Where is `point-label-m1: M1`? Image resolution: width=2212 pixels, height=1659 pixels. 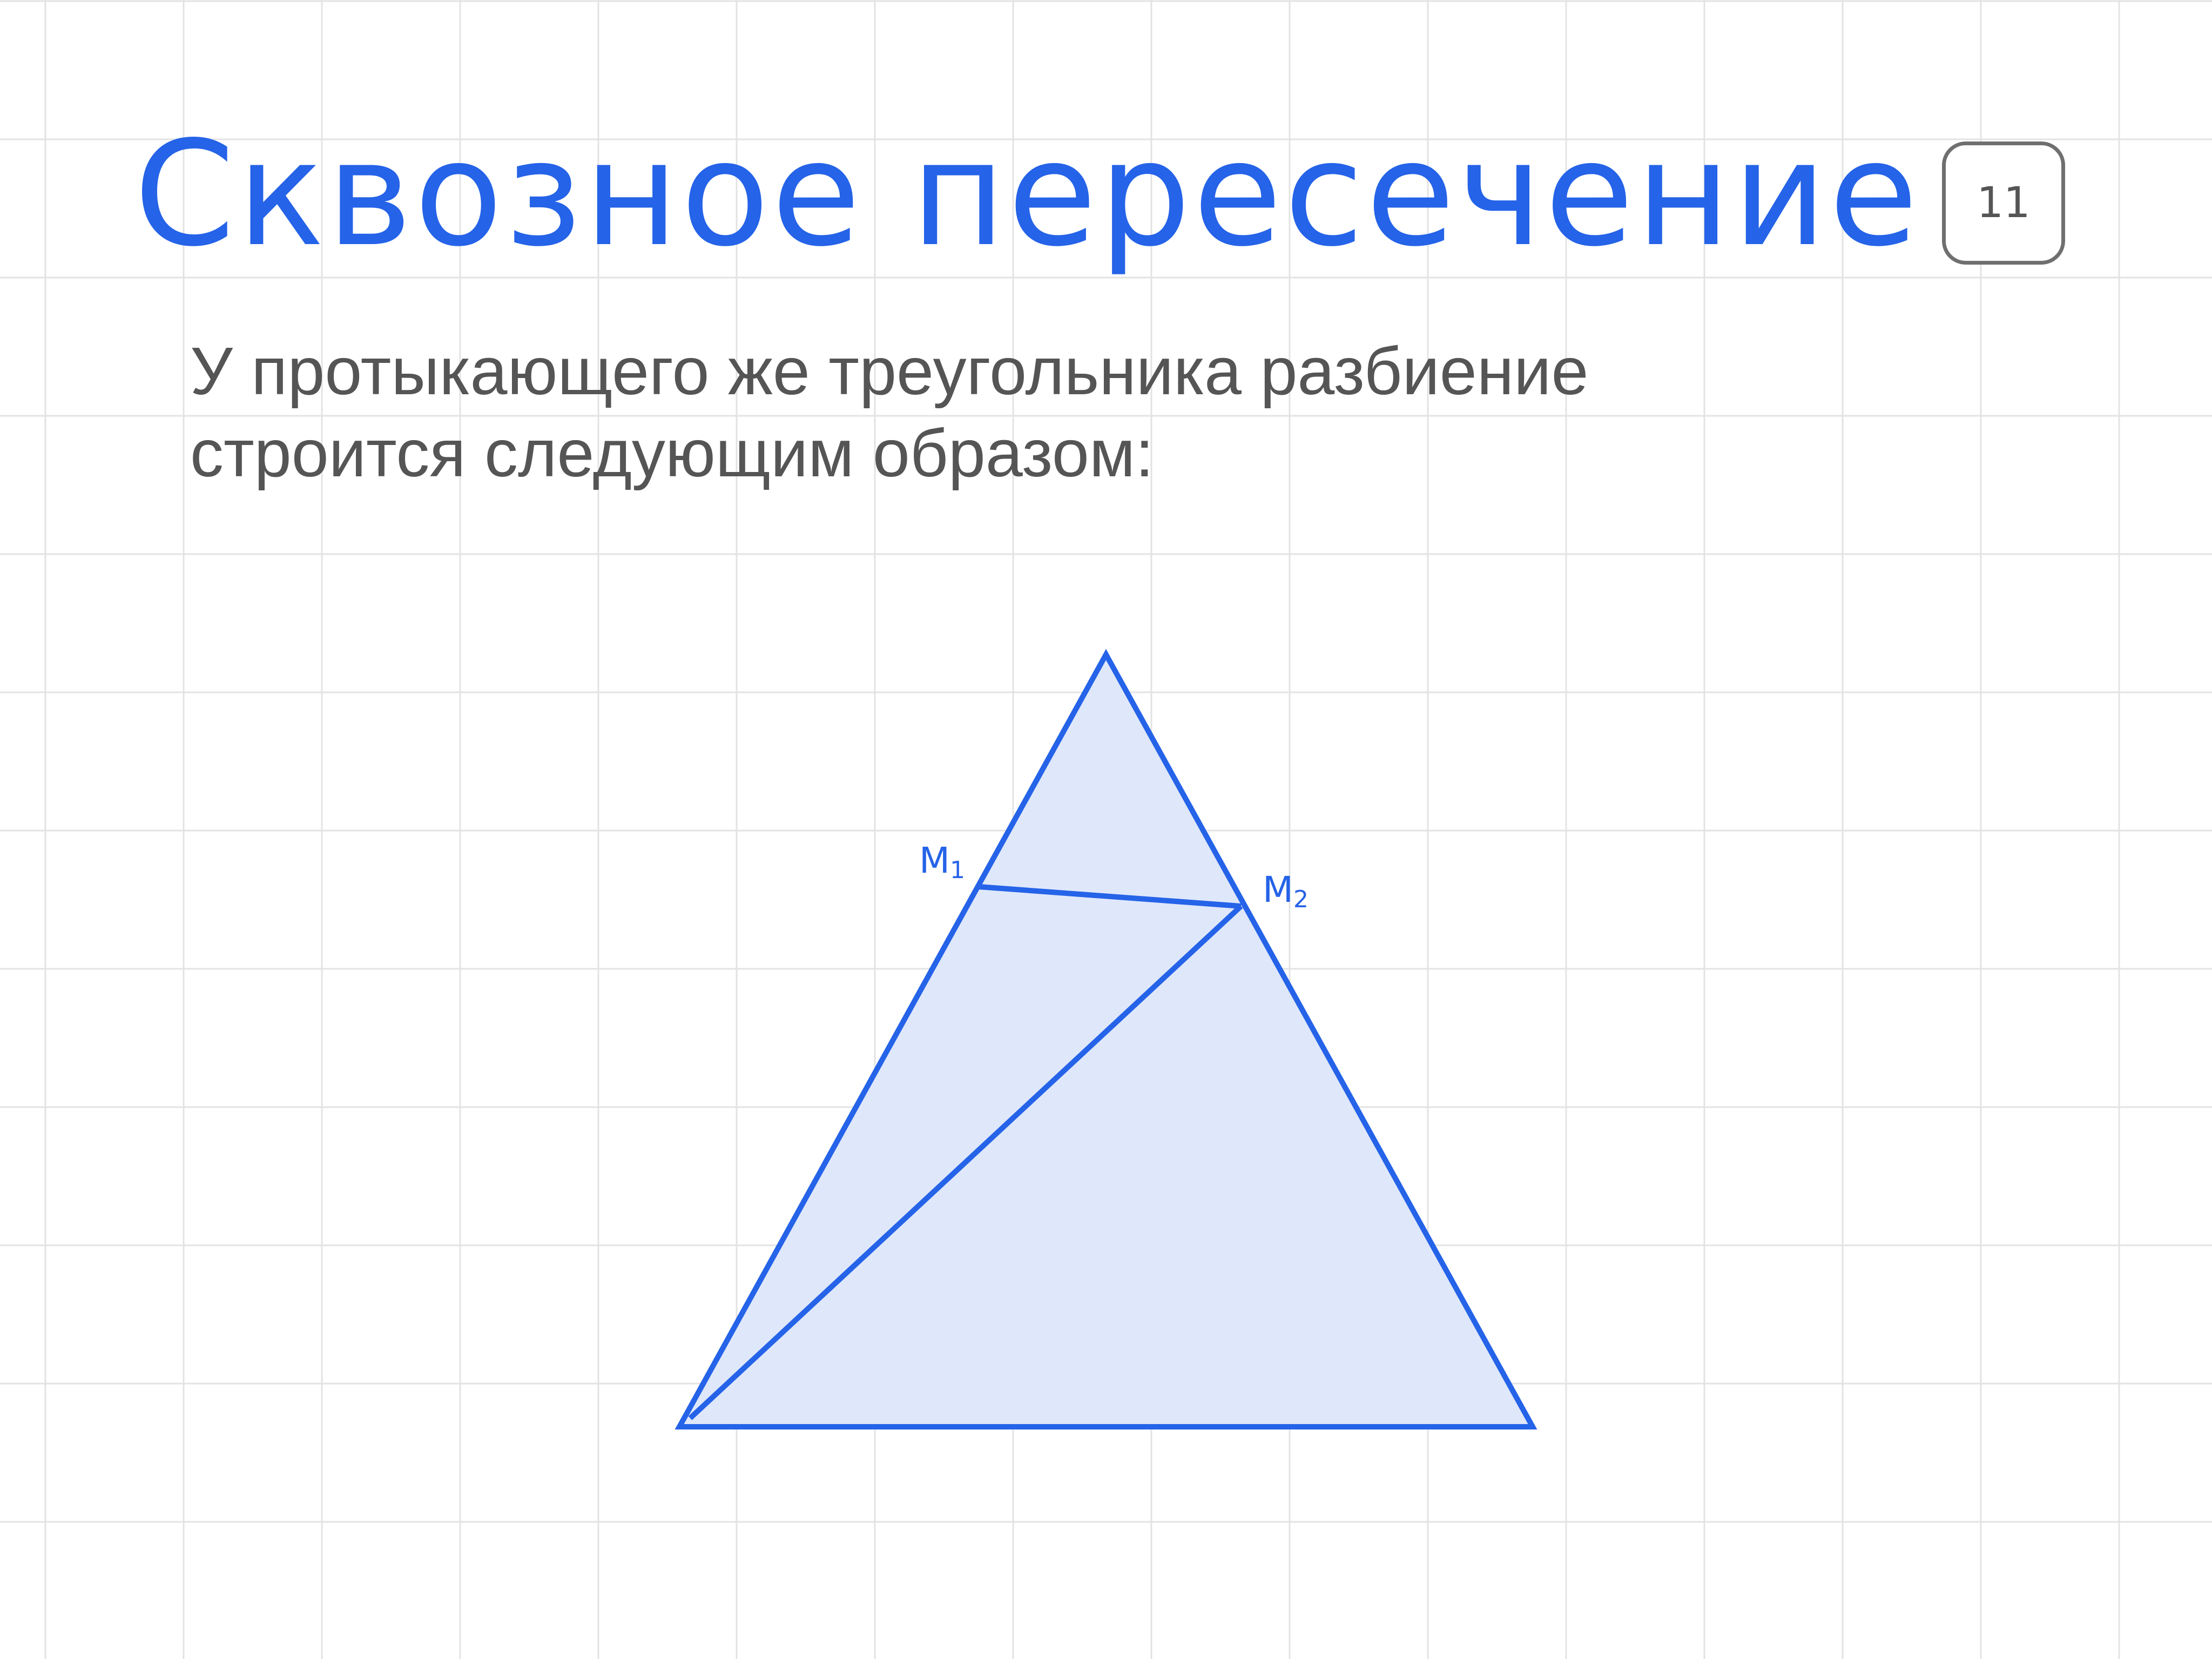
point-label-m1: M1 is located at coordinates (942, 862).